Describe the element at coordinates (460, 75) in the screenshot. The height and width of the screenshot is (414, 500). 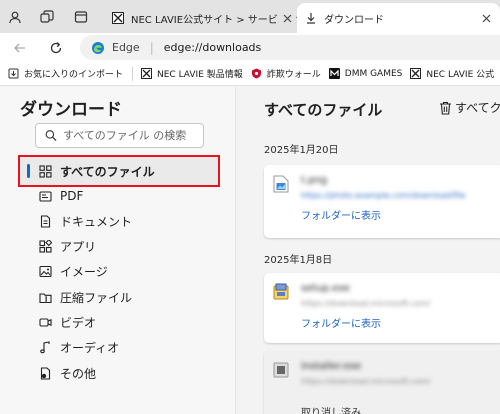
I see `bookmark-label: NEC LAVIE 公式` at that location.